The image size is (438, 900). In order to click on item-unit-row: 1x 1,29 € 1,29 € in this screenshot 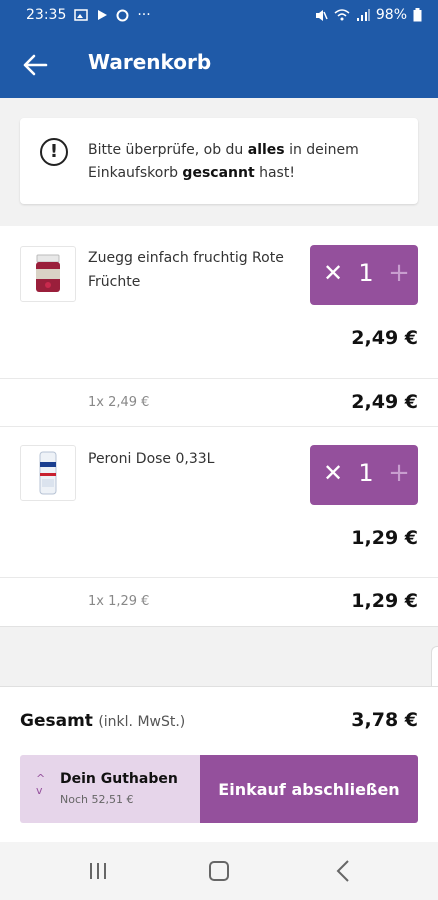, I will do `click(219, 602)`.